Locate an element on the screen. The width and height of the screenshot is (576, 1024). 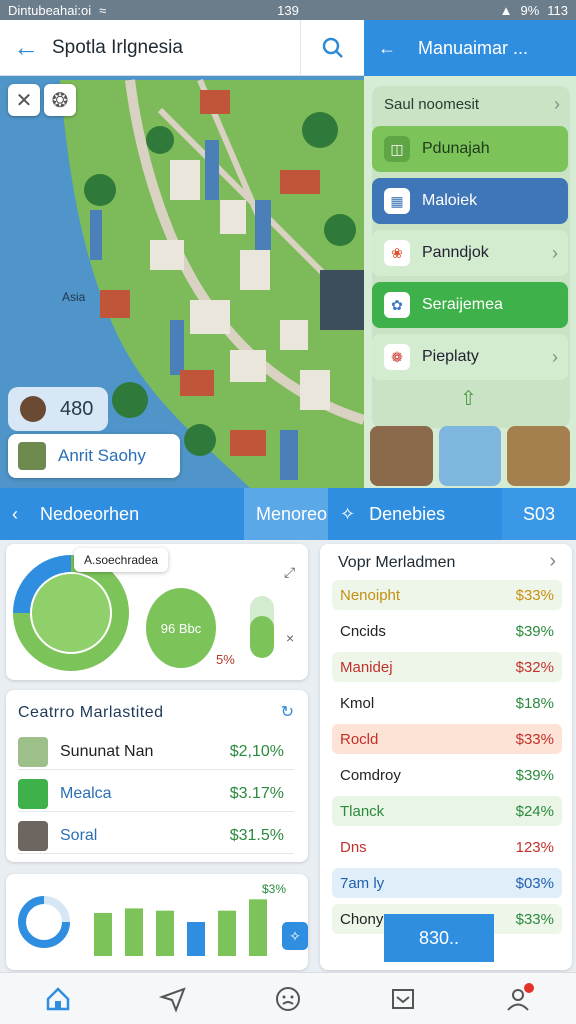
bag-icon: ◫ is located at coordinates (397, 149).